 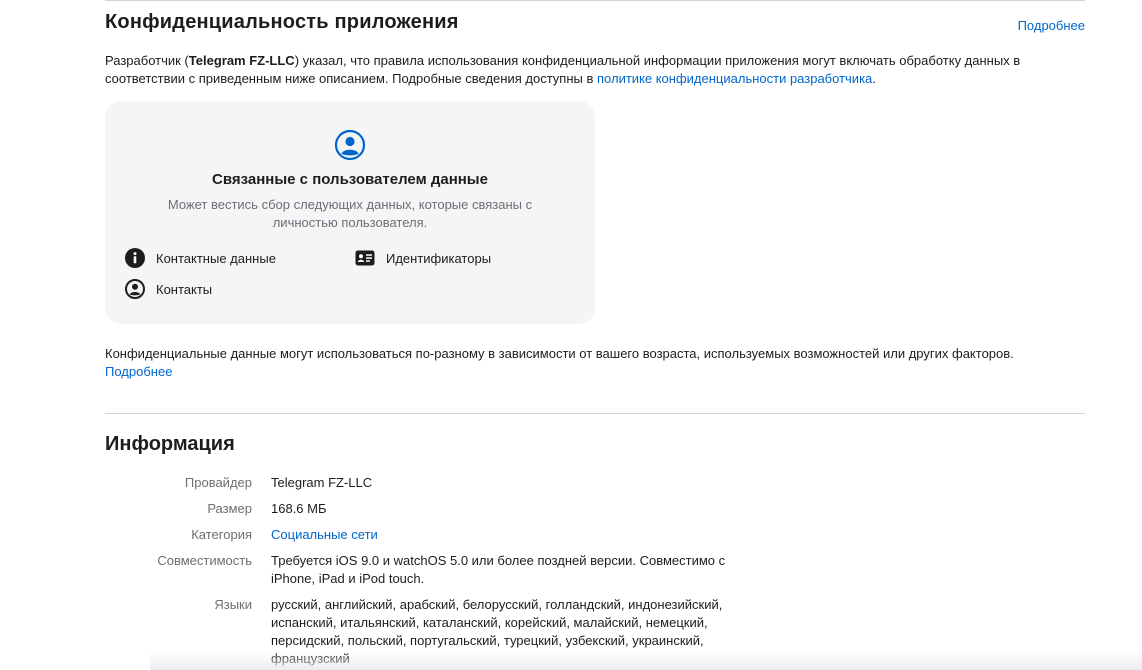 What do you see at coordinates (233, 604) in the screenshot?
I see `info-label: Языки` at bounding box center [233, 604].